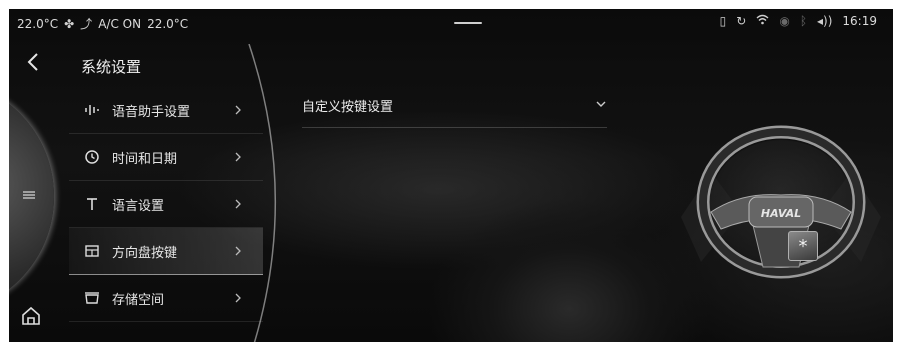 Image resolution: width=903 pixels, height=344 pixels. I want to click on storage-icon, so click(92, 298).